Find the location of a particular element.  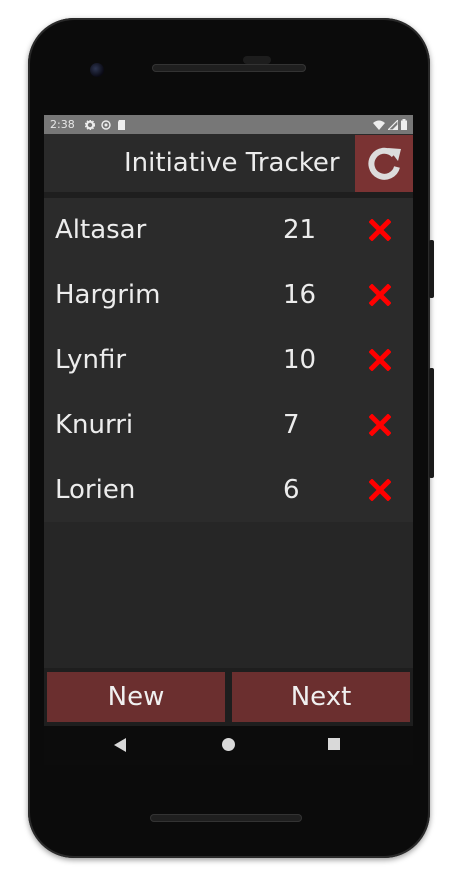

system-nav-bar is located at coordinates (228, 745).